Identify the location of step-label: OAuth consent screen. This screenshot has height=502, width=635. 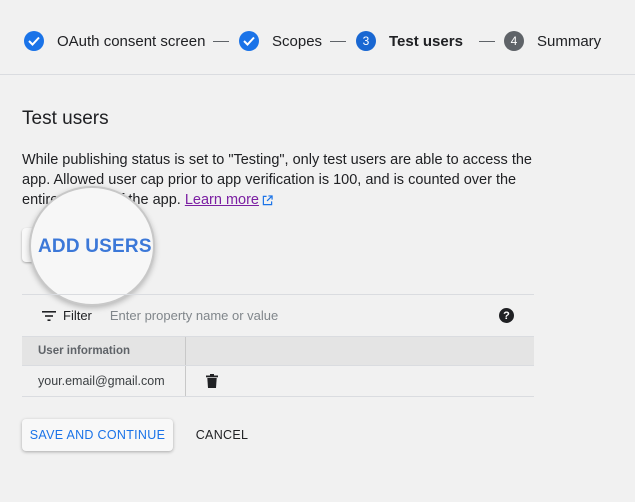
(131, 41).